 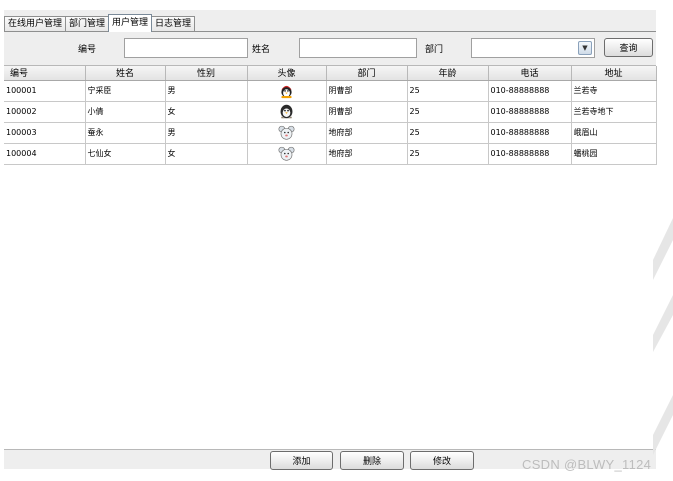 What do you see at coordinates (372, 460) in the screenshot?
I see `delete-button: 删除` at bounding box center [372, 460].